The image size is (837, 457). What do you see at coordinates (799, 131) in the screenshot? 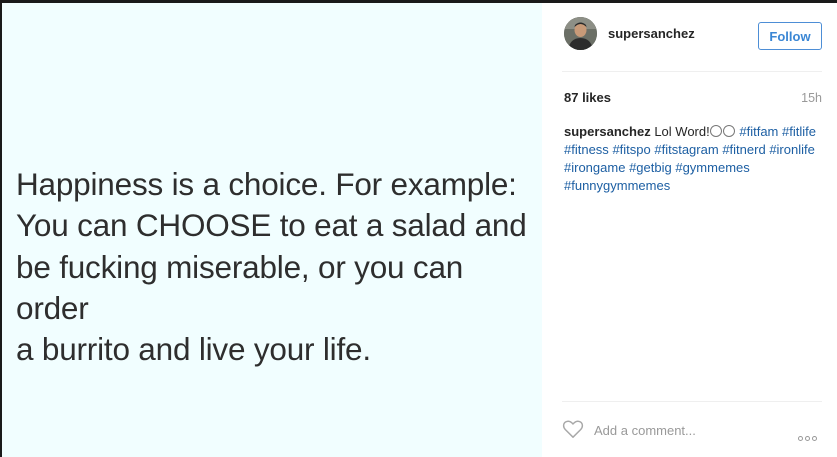
I see `hashtag-link: #fitlife` at bounding box center [799, 131].